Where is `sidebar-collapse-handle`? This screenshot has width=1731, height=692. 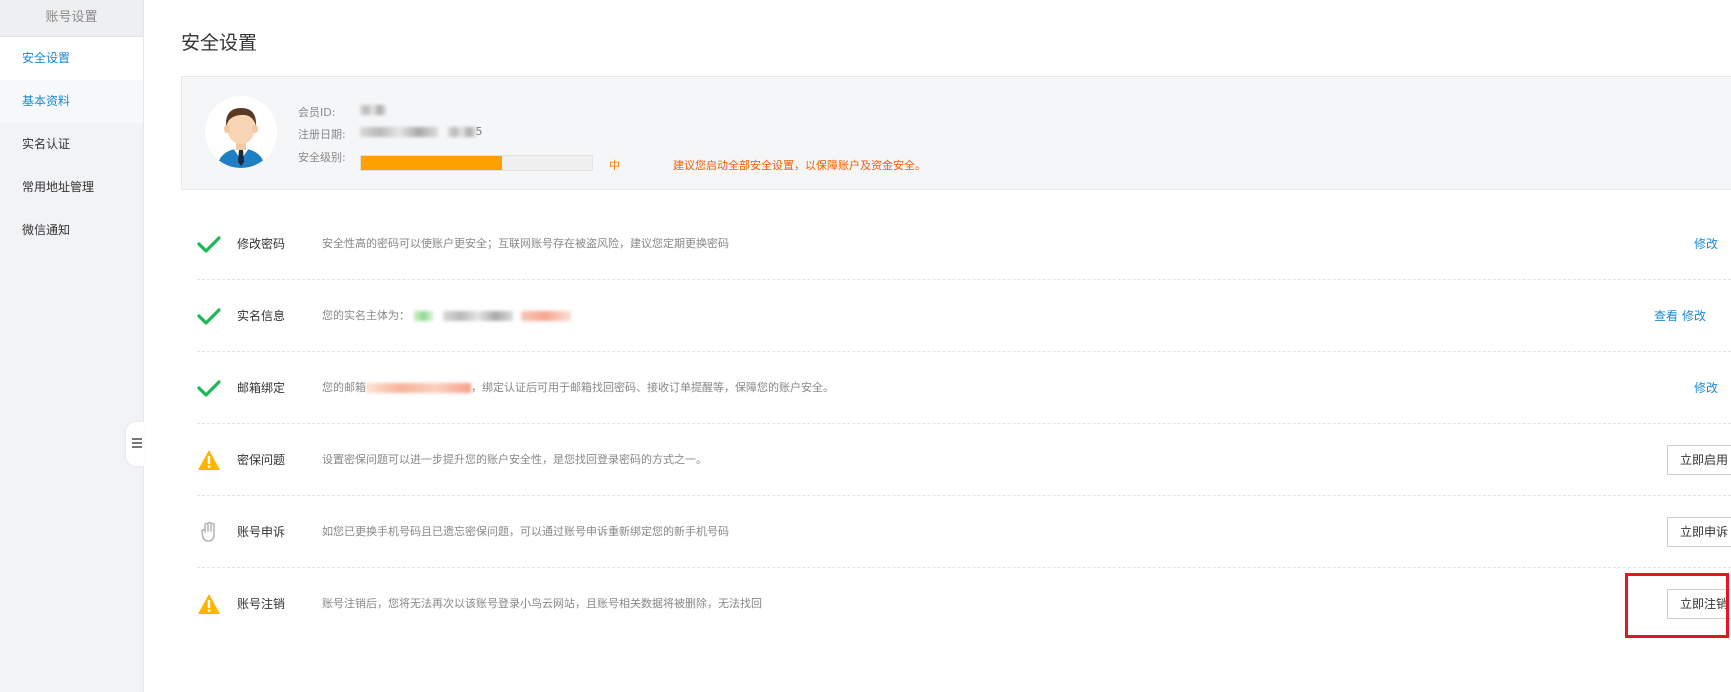 sidebar-collapse-handle is located at coordinates (135, 444).